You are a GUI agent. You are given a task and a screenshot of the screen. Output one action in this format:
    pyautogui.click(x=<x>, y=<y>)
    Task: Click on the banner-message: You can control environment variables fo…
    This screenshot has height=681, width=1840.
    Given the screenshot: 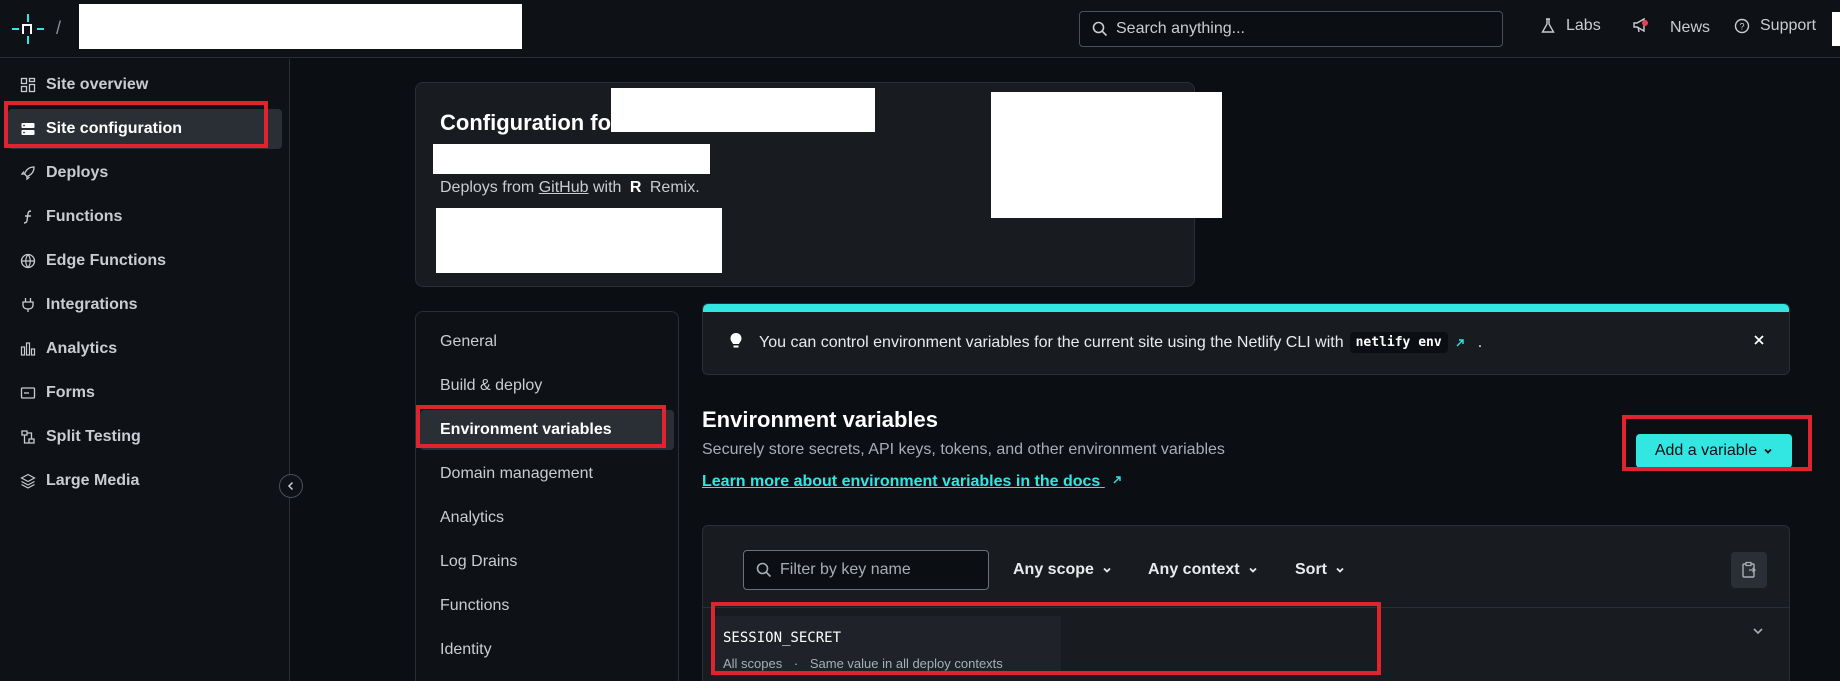 What is the action you would take?
    pyautogui.click(x=1120, y=342)
    